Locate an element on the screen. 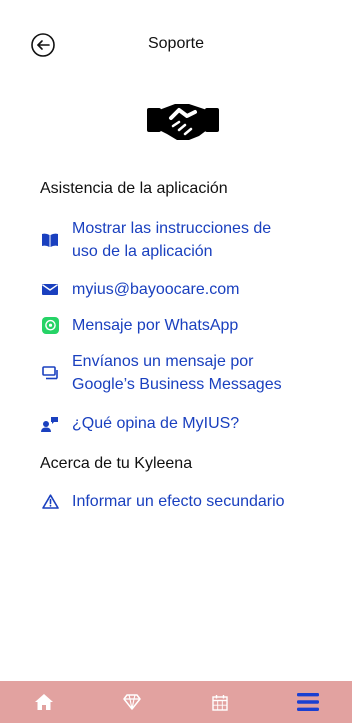 Image resolution: width=352 pixels, height=723 pixels. business-messages-link-line2: Google’s Business Messages is located at coordinates (177, 384).